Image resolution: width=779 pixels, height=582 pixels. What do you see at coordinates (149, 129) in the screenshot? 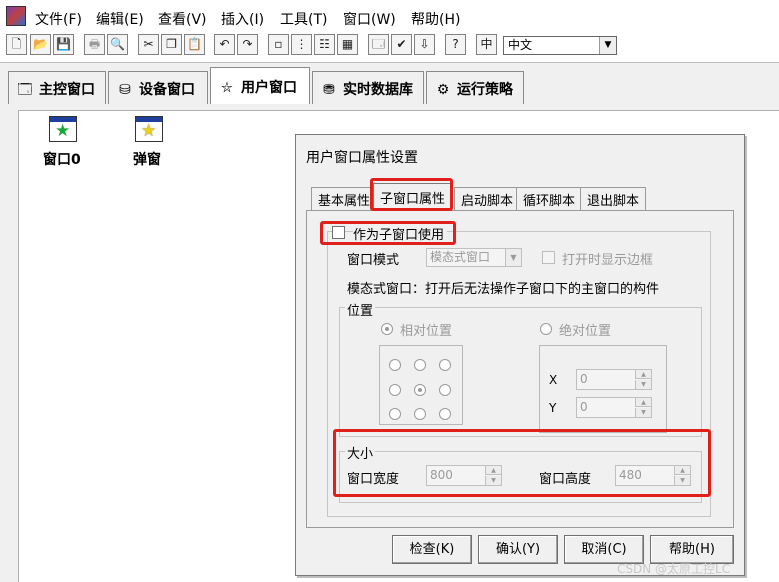
I see `popup-window-icon: ★` at bounding box center [149, 129].